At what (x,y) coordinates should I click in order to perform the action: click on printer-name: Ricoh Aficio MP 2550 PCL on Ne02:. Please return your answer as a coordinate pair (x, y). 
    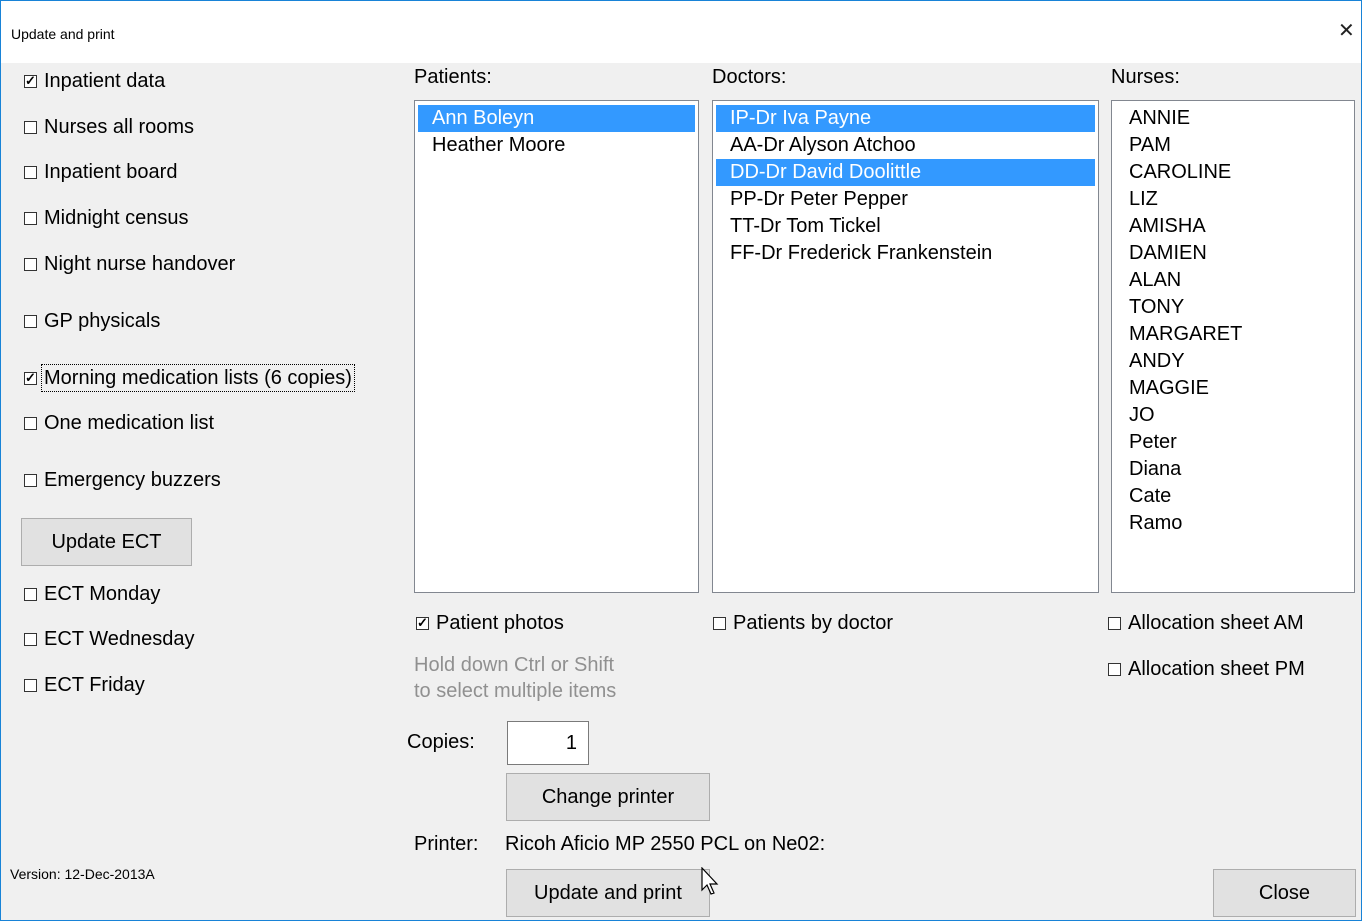
    Looking at the image, I should click on (665, 844).